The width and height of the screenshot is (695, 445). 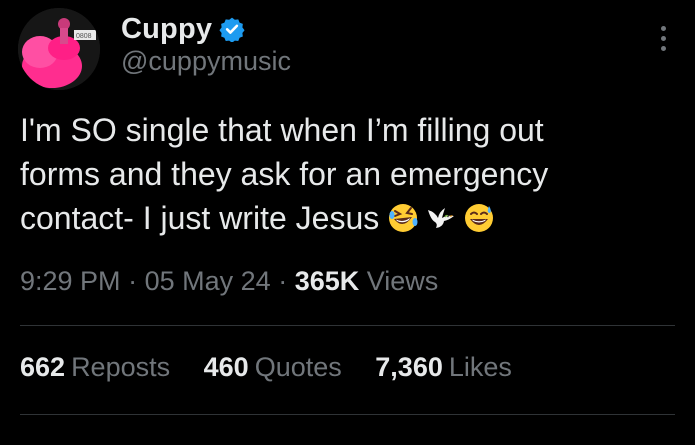 What do you see at coordinates (409, 367) in the screenshot?
I see `likes-count: 7,360` at bounding box center [409, 367].